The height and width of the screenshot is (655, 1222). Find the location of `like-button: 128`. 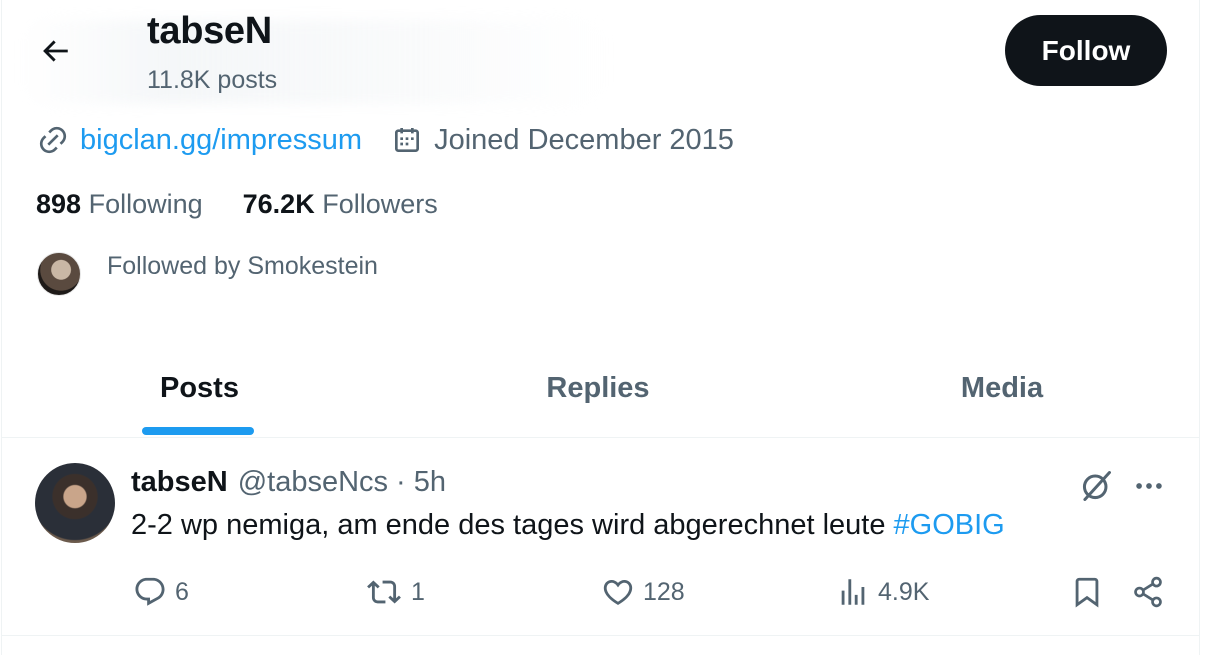

like-button: 128 is located at coordinates (643, 592).